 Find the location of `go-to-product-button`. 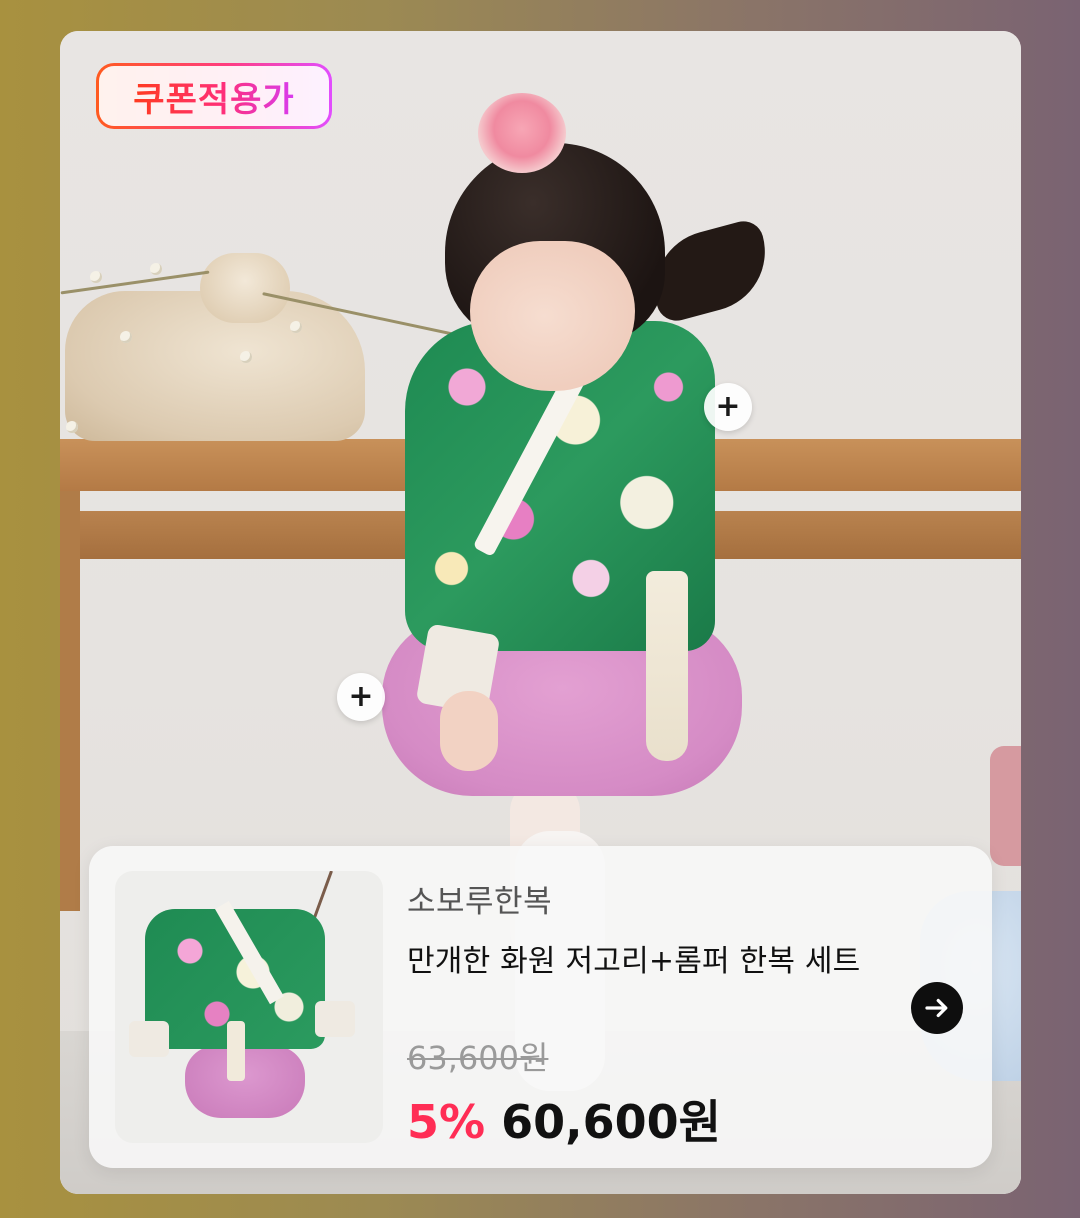

go-to-product-button is located at coordinates (937, 1008).